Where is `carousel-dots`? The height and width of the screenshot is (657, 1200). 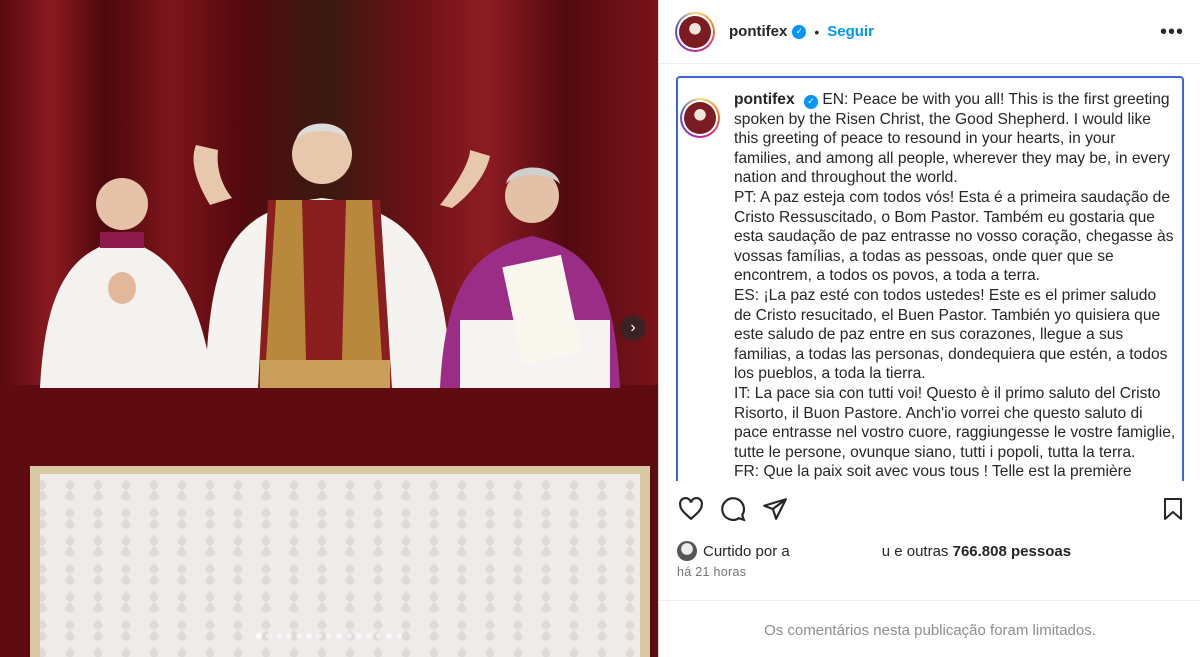
carousel-dots is located at coordinates (329, 636).